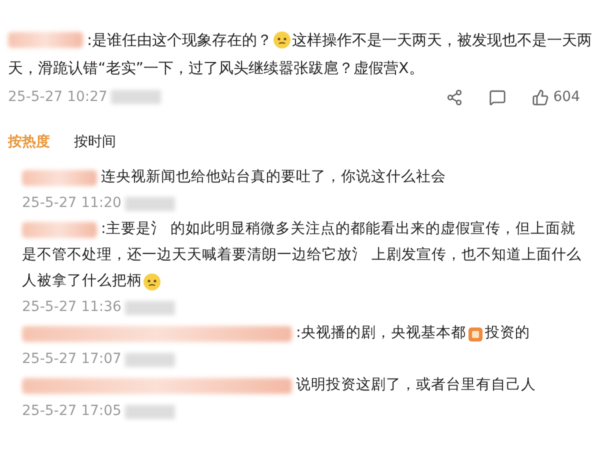 This screenshot has width=600, height=452. I want to click on comment-text: 投资的, so click(507, 334).